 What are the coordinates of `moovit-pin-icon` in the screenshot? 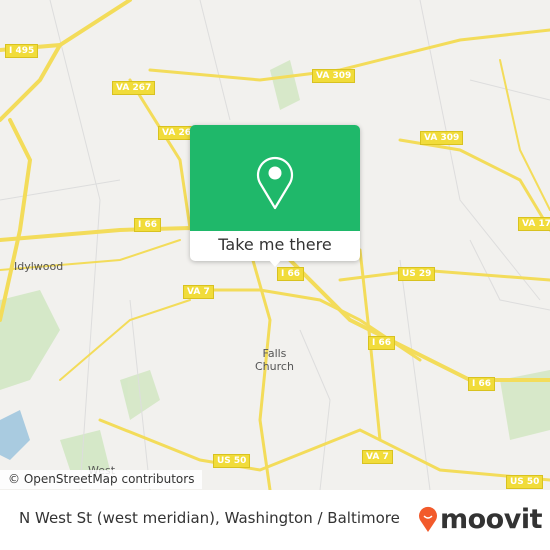 It's located at (428, 519).